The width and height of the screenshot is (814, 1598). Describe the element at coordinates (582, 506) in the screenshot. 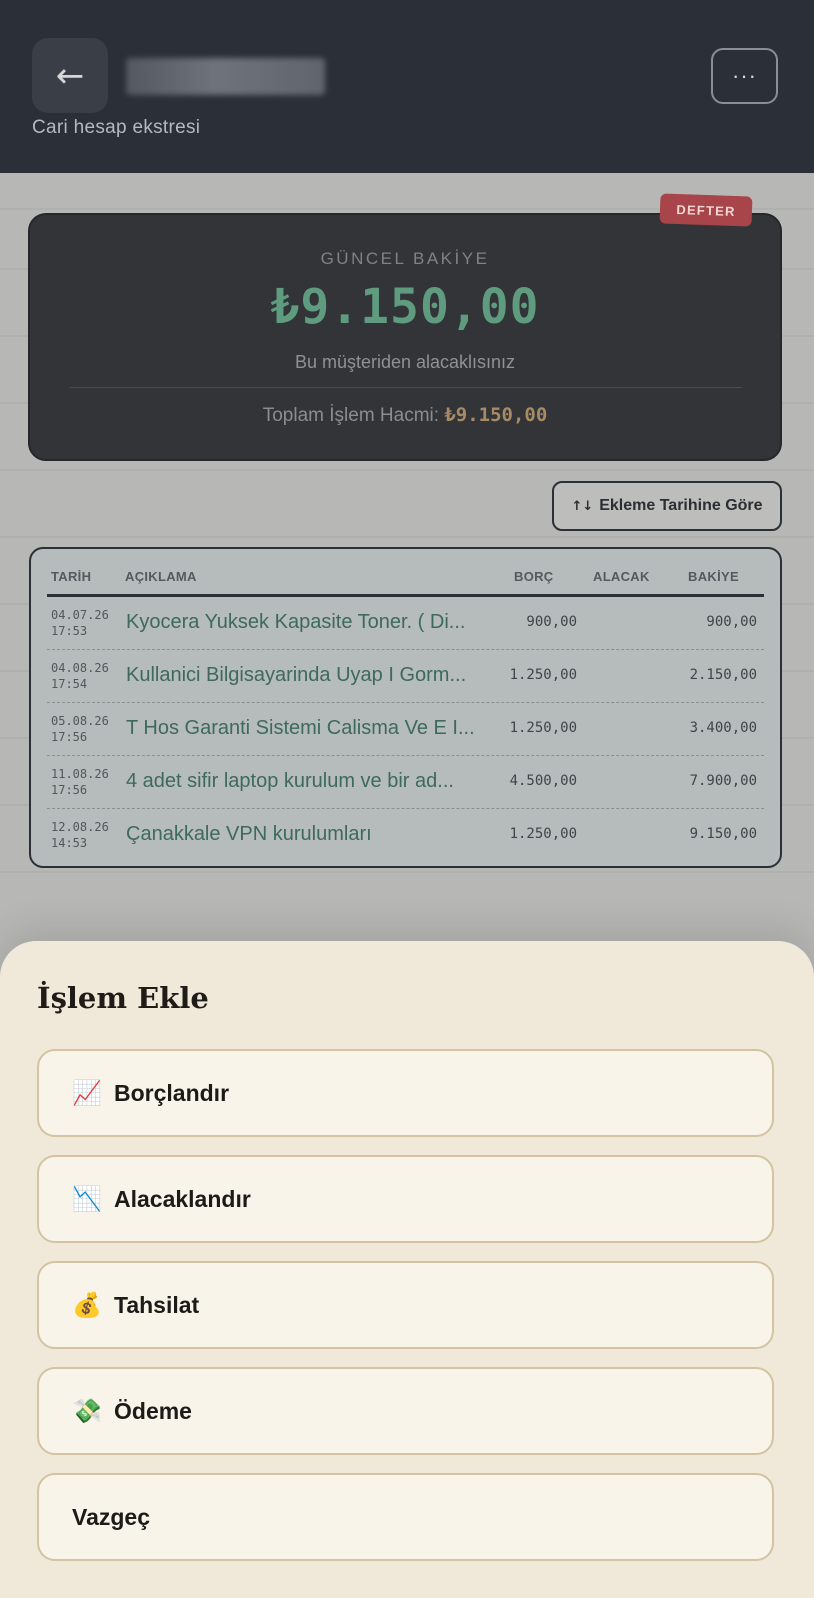

I see `sort-arrows-icon: ↑↓` at that location.